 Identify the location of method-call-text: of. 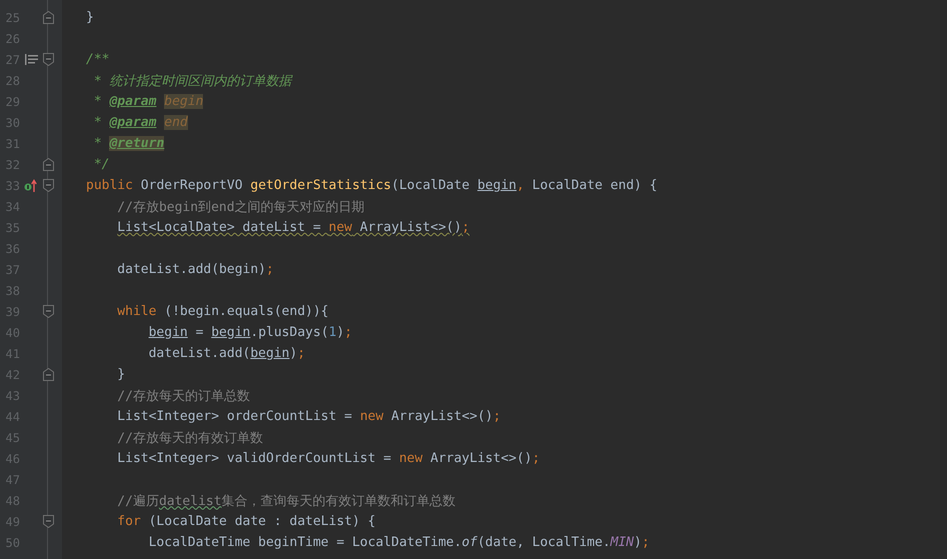
(470, 542).